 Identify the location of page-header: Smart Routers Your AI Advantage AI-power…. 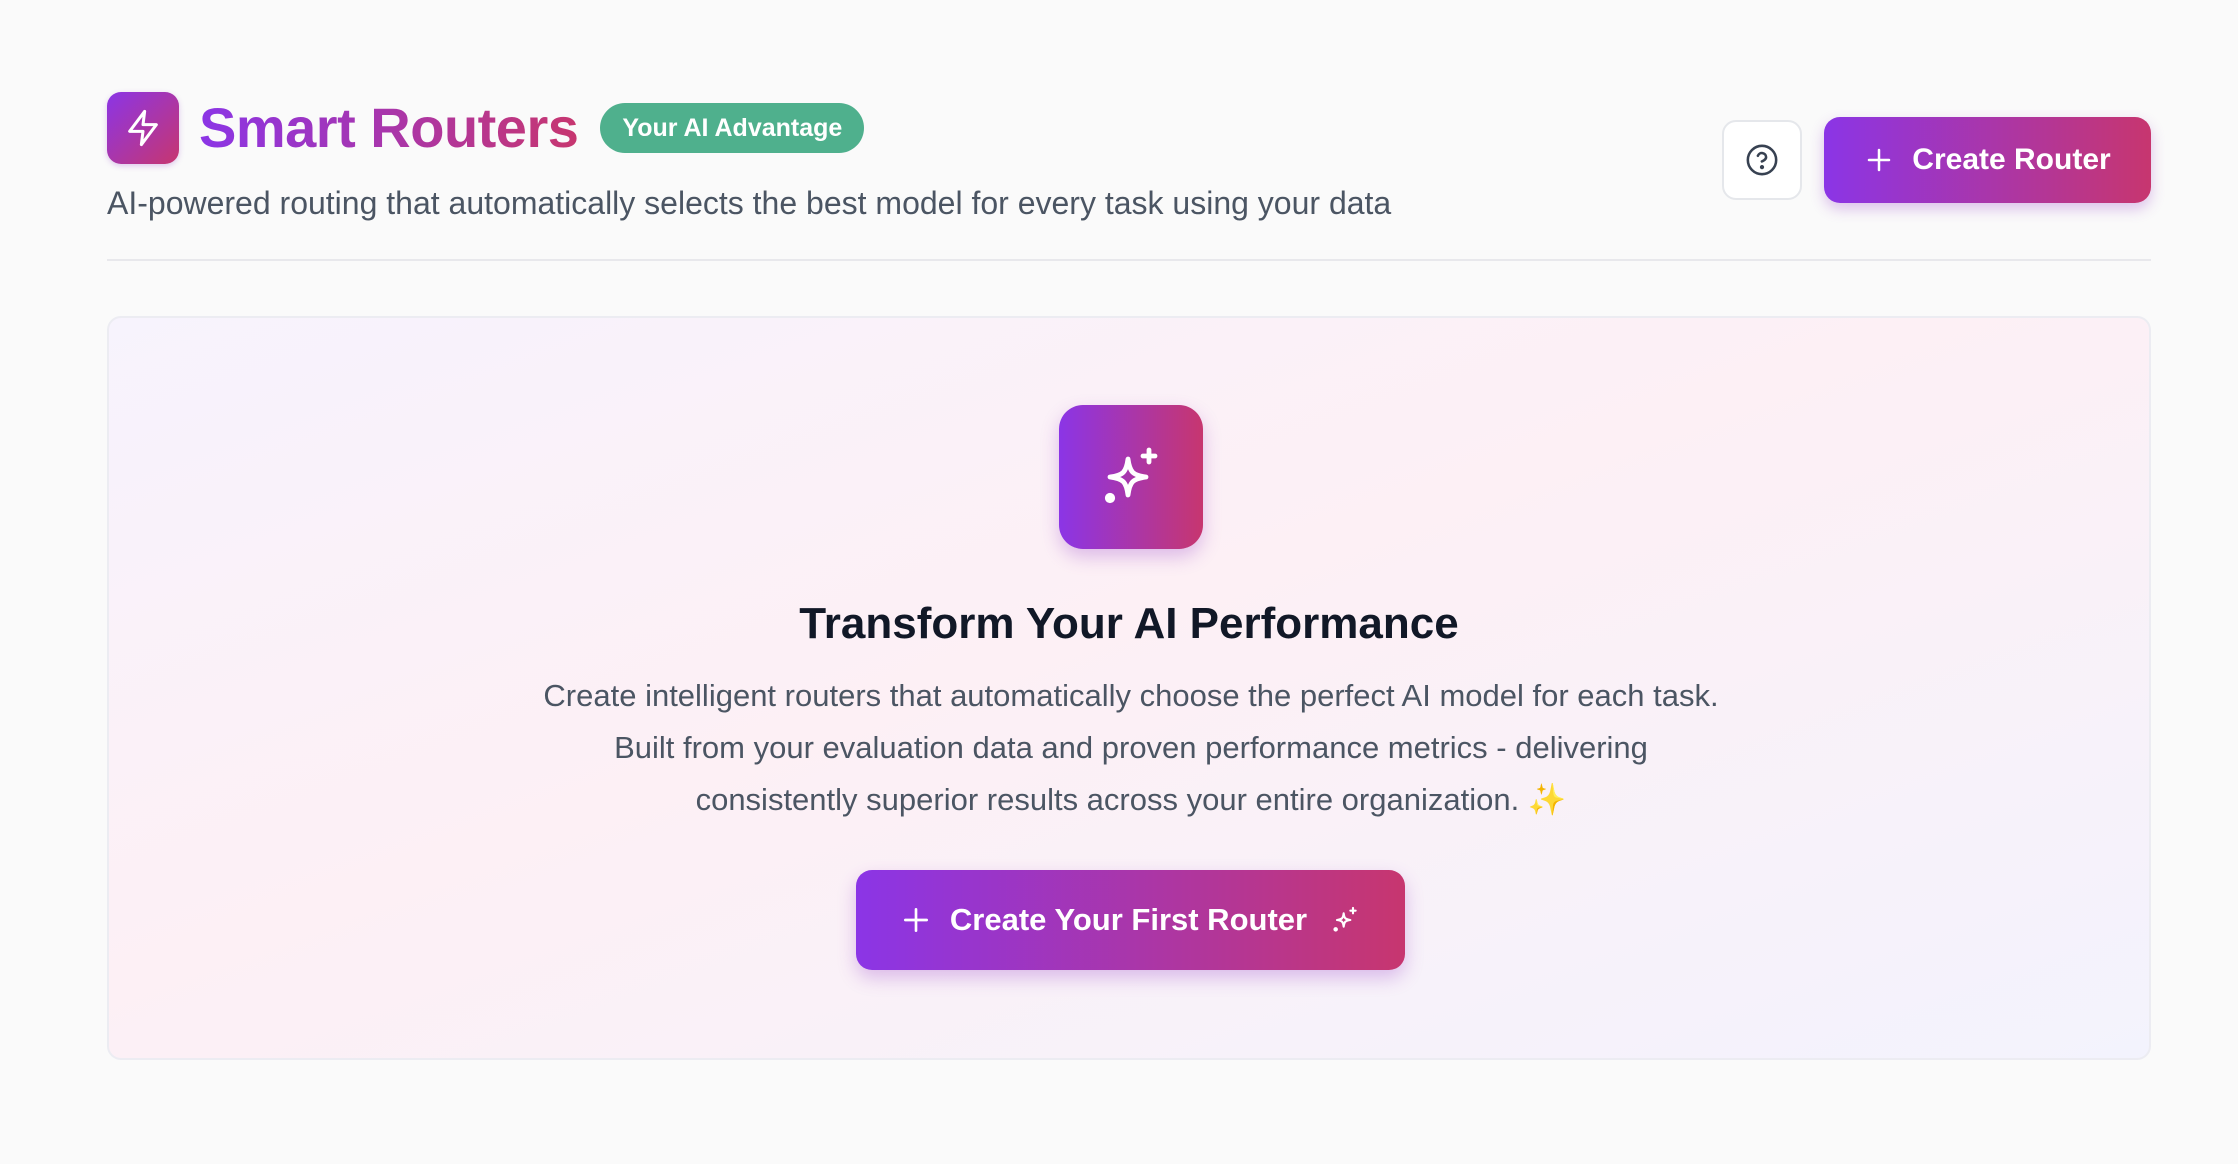
(1129, 176).